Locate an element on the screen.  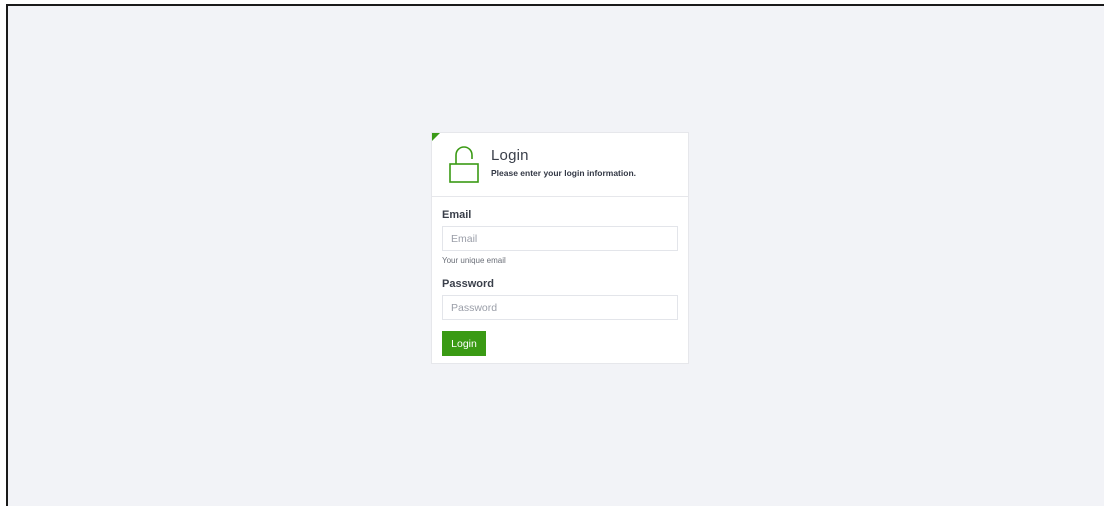
email-label: Email is located at coordinates (457, 215).